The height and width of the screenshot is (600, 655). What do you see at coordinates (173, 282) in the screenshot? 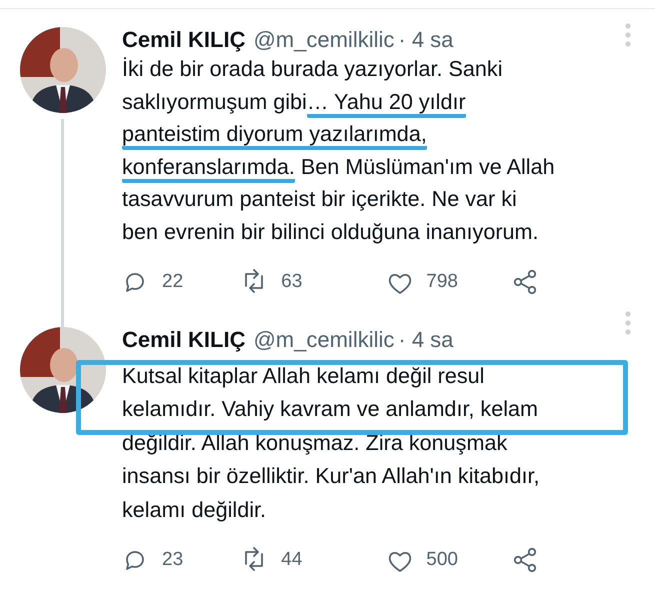
I see `action-count: 22` at bounding box center [173, 282].